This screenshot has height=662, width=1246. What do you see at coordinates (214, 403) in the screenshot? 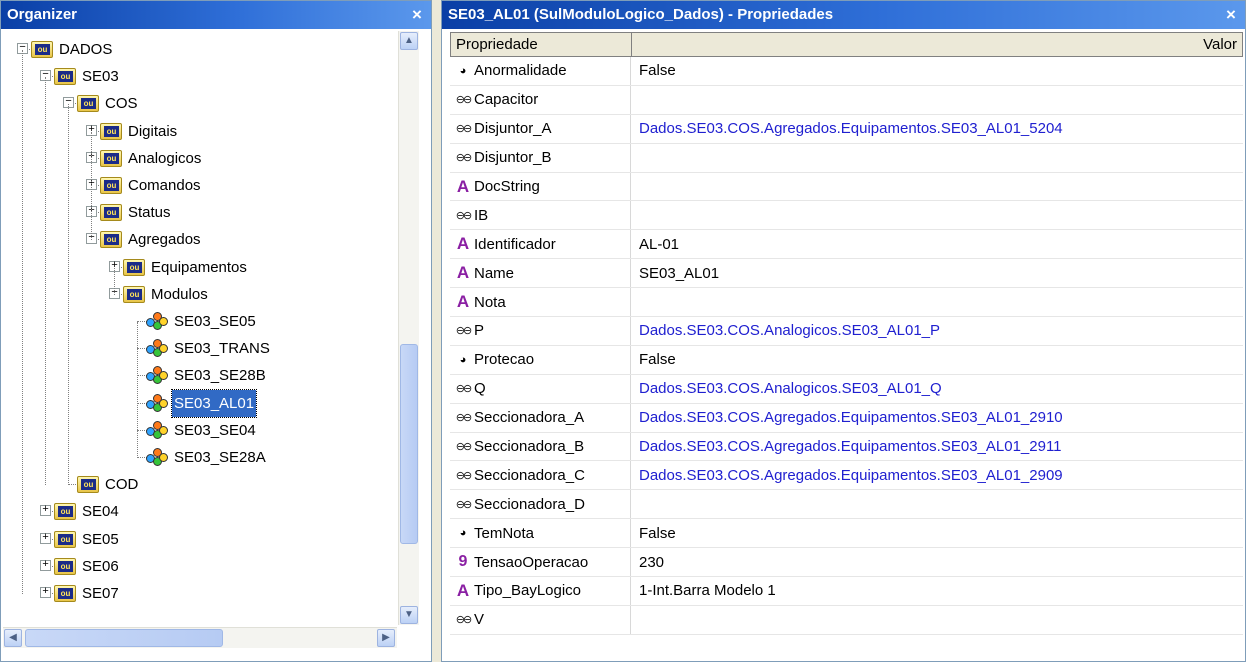
I see `tree-node-label-selected: SE03_AL01` at bounding box center [214, 403].